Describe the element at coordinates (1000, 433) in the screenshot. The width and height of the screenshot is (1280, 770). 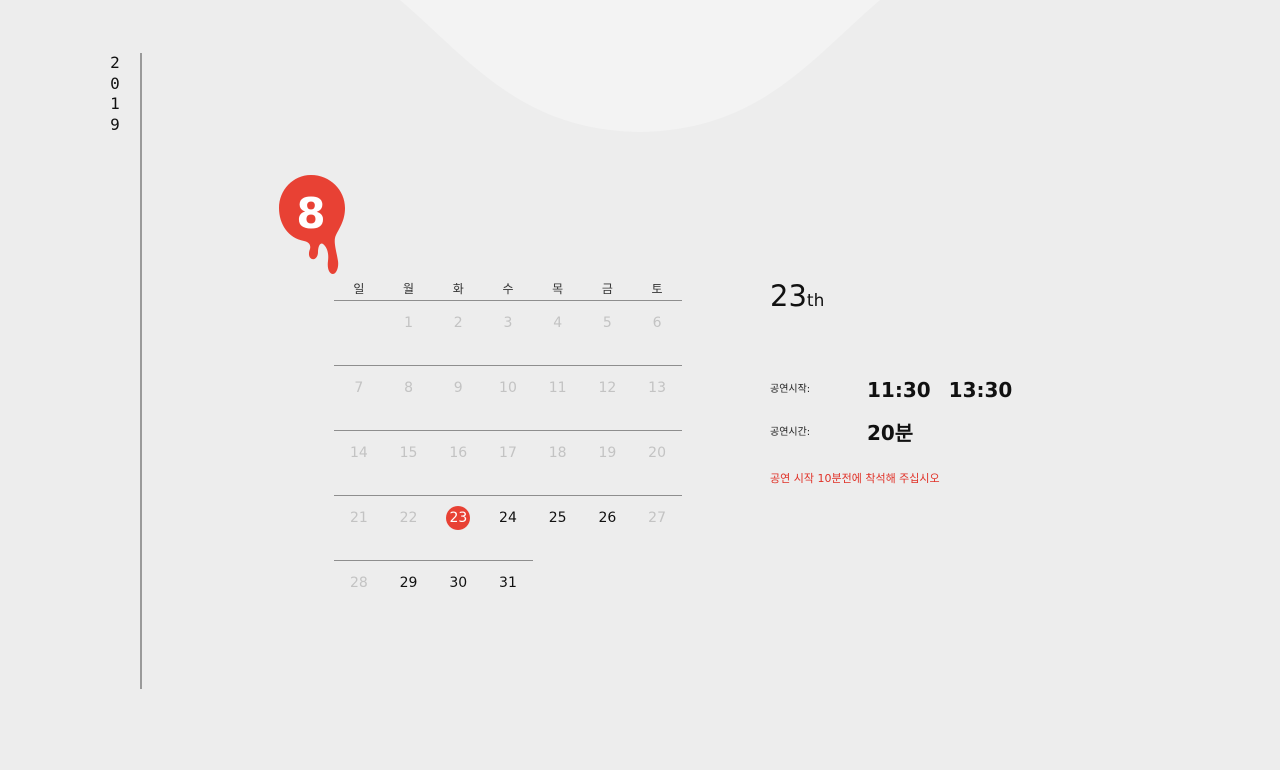
I see `duration-row: 공연시간: 20분` at that location.